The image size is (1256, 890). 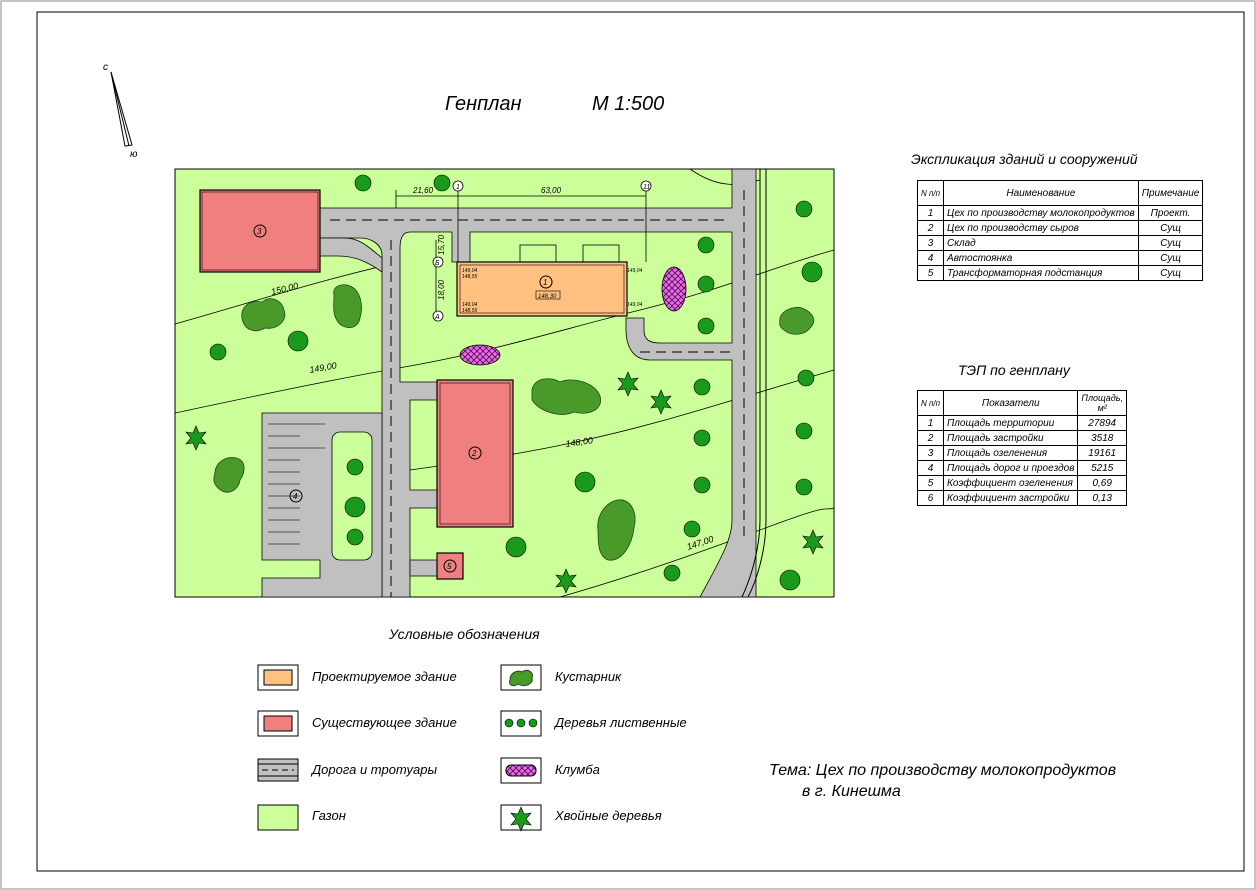 What do you see at coordinates (545, 282) in the screenshot?
I see `building-1-num: 1` at bounding box center [545, 282].